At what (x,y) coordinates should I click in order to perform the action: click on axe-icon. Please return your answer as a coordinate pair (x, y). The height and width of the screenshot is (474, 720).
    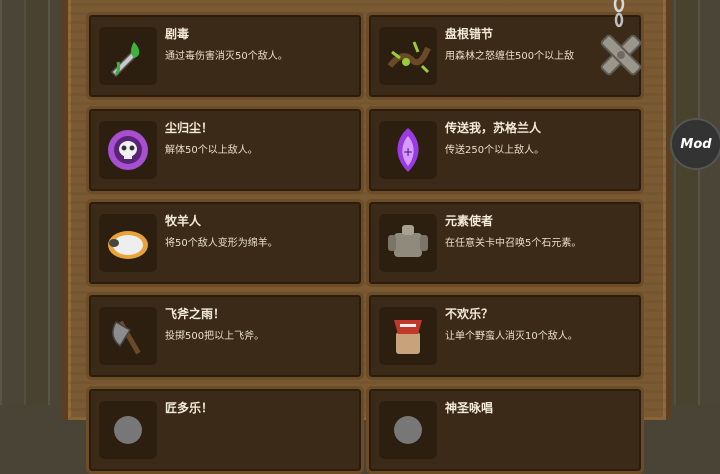
    Looking at the image, I should click on (128, 336).